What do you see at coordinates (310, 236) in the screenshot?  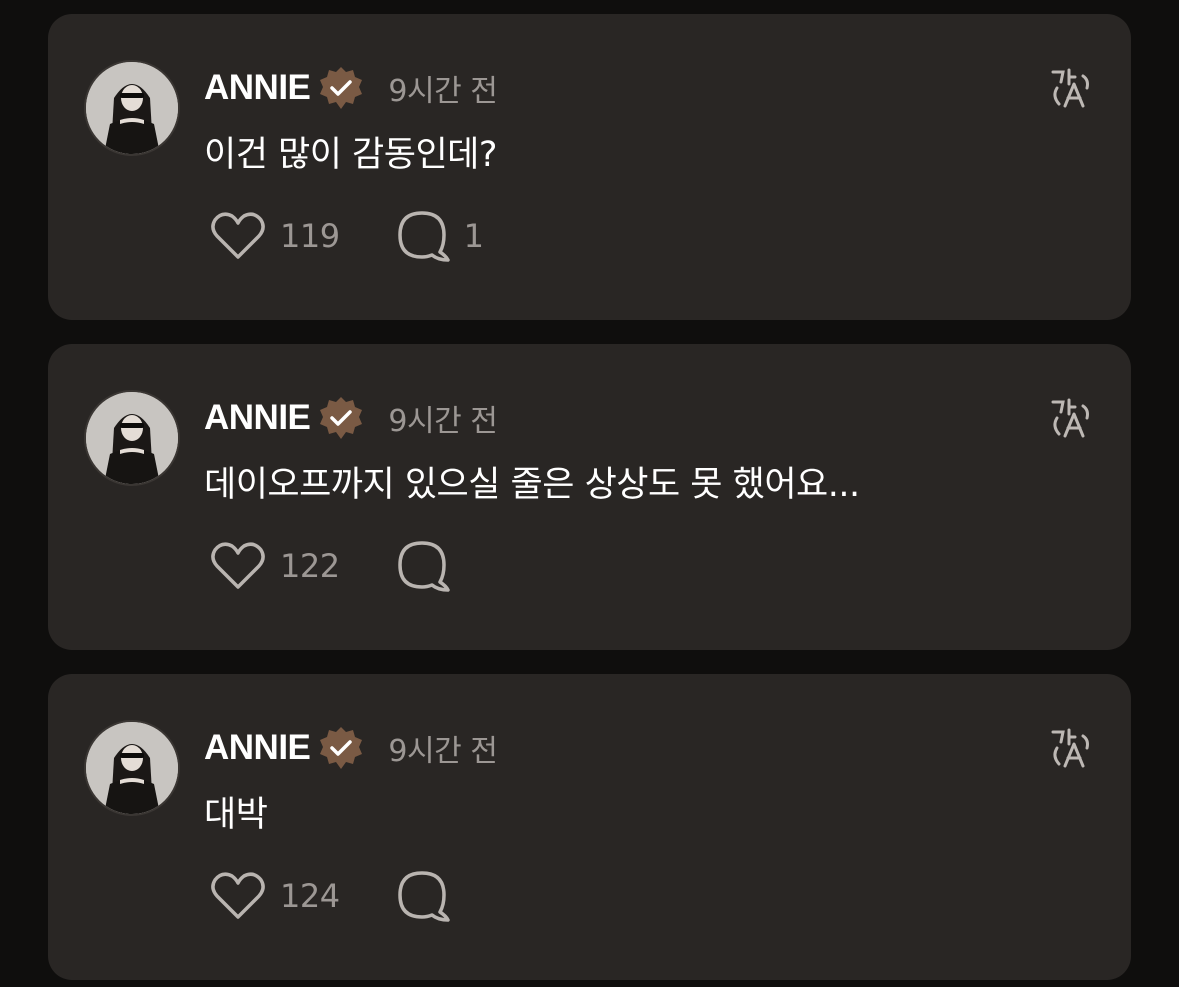 I see `like-count: 119` at bounding box center [310, 236].